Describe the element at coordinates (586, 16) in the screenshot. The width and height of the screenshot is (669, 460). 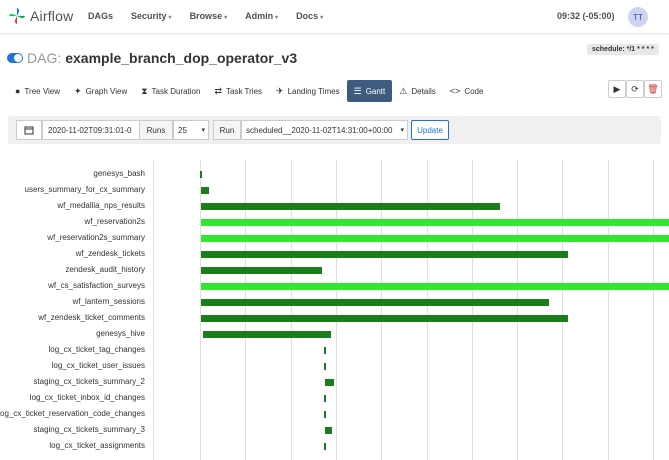
I see `clock: 09:32 (-05:00)` at that location.